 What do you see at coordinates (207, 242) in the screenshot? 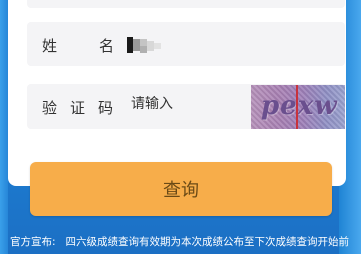
I see `notice-text: 四六级成绩查询有效期为本次成绩公布至下次成绩查询开始前` at bounding box center [207, 242].